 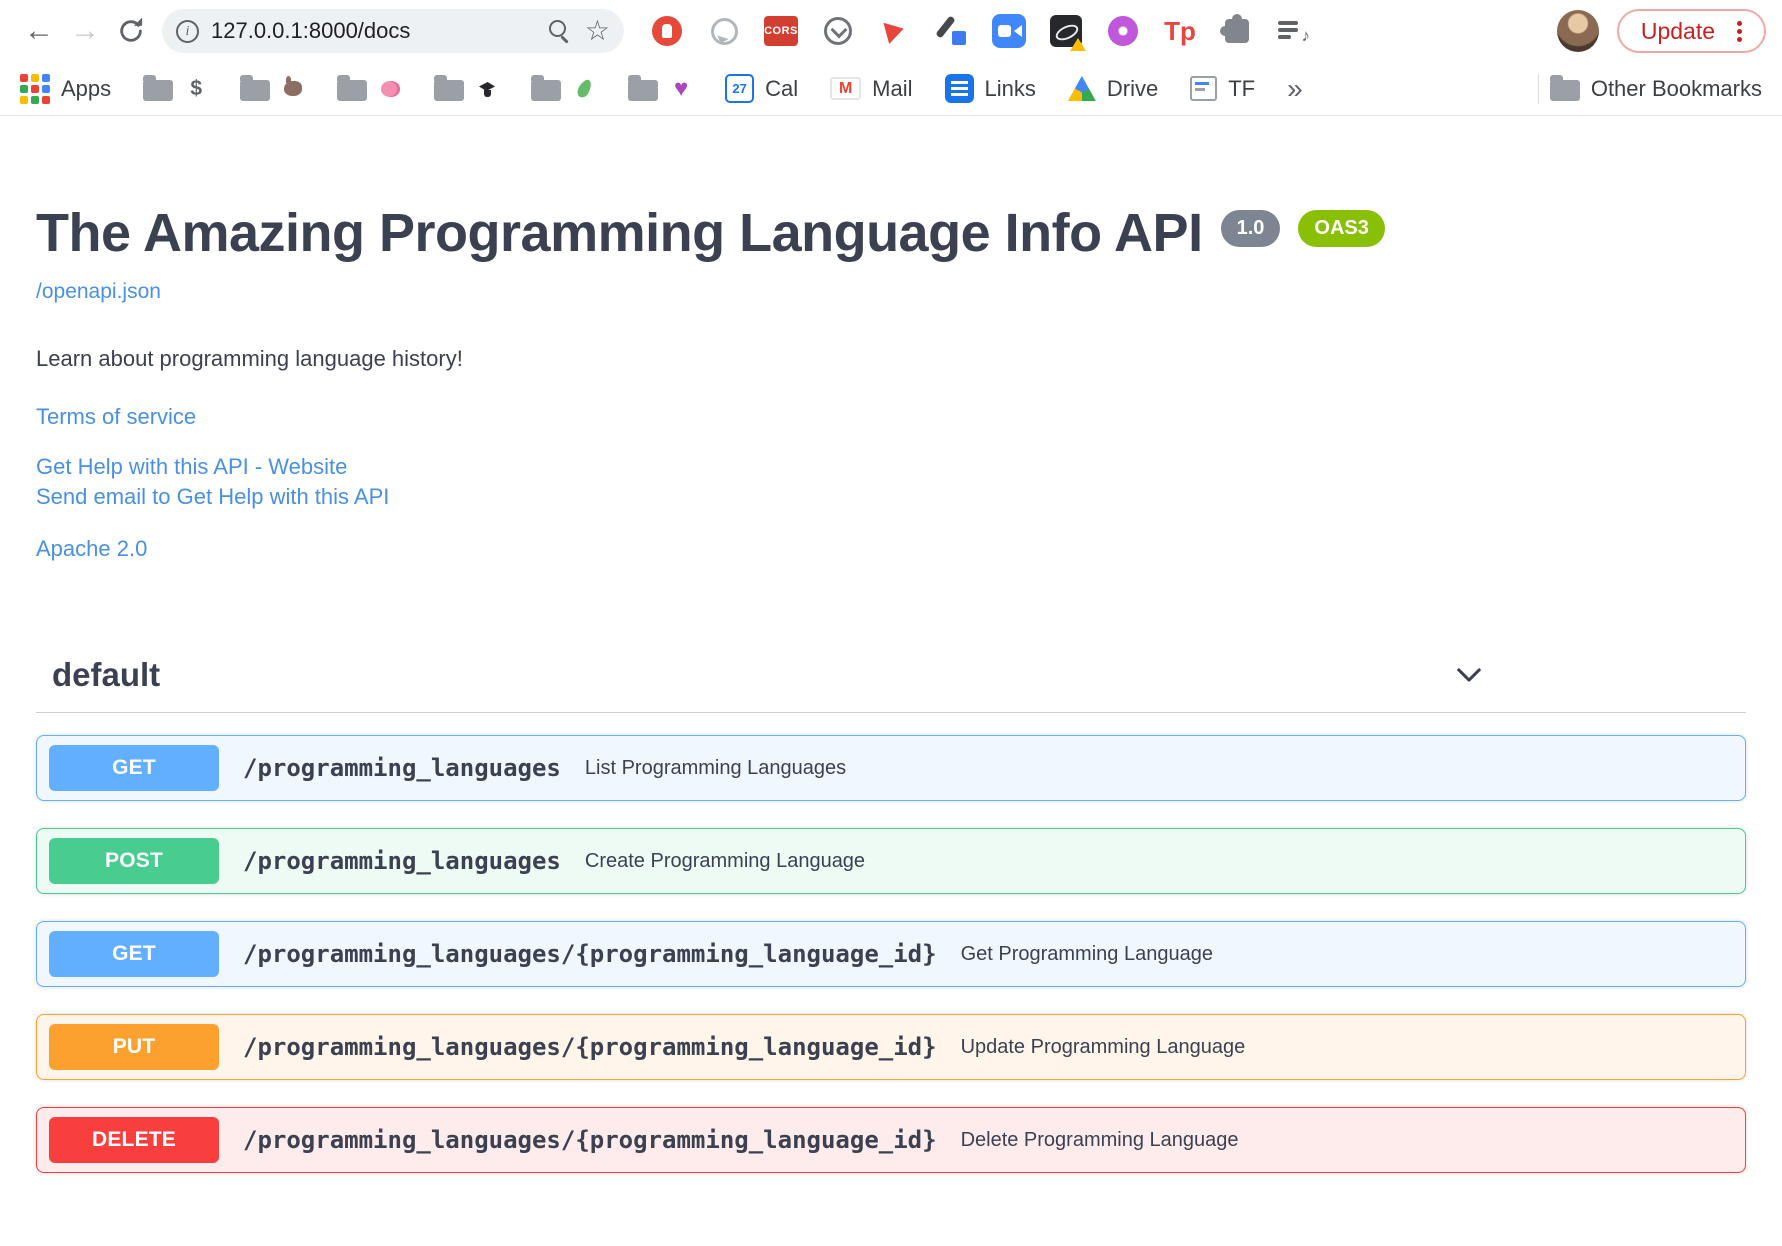 What do you see at coordinates (134, 1047) in the screenshot?
I see `method-badge: PUT` at bounding box center [134, 1047].